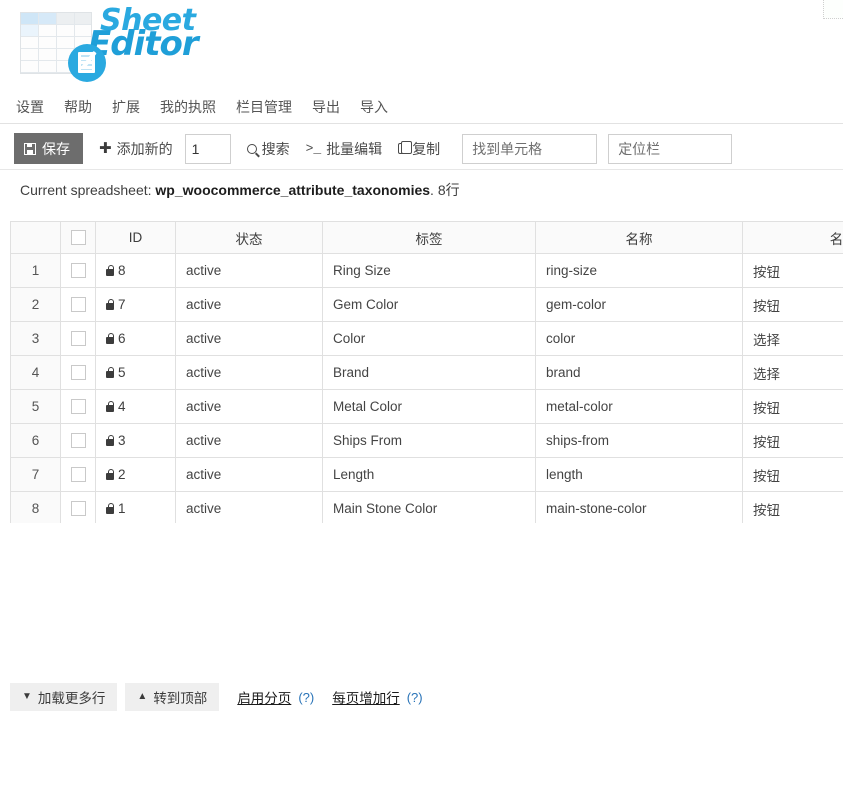 The height and width of the screenshot is (811, 843). What do you see at coordinates (429, 237) in the screenshot?
I see `header-label: 标签` at bounding box center [429, 237].